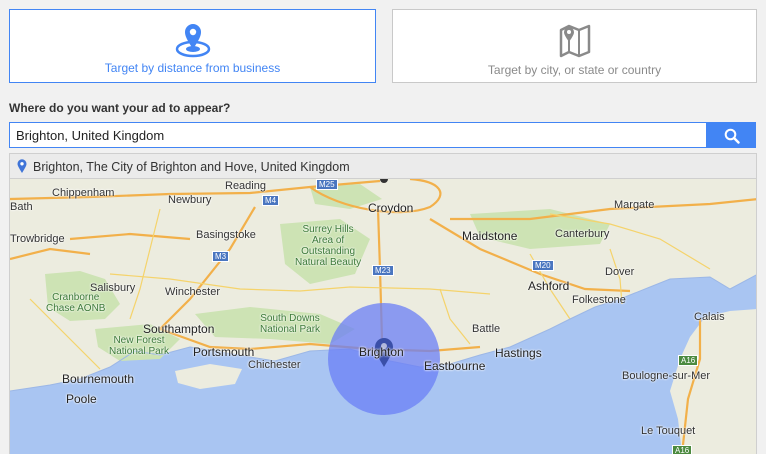  I want to click on place-label: Margate, so click(634, 205).